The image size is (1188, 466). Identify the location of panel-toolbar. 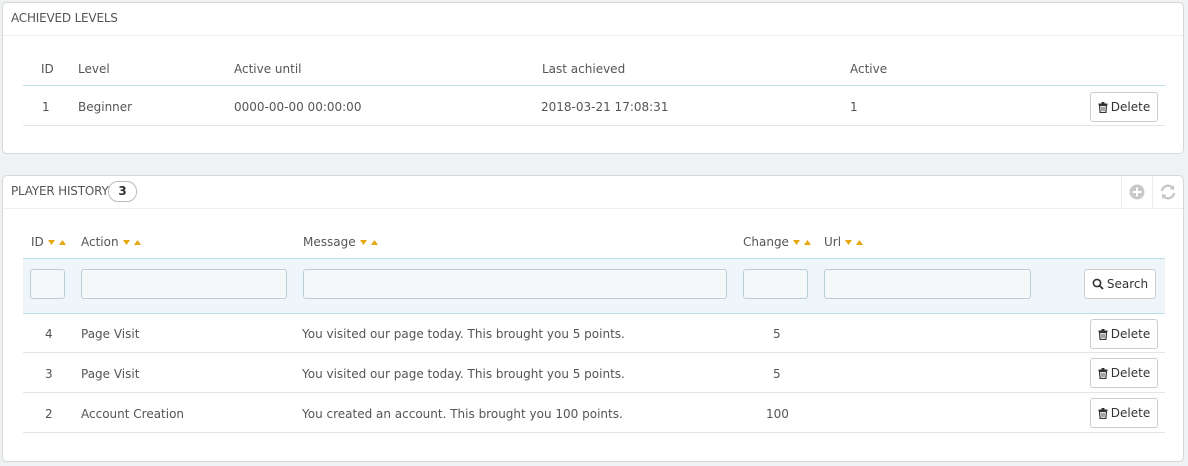
(1152, 192).